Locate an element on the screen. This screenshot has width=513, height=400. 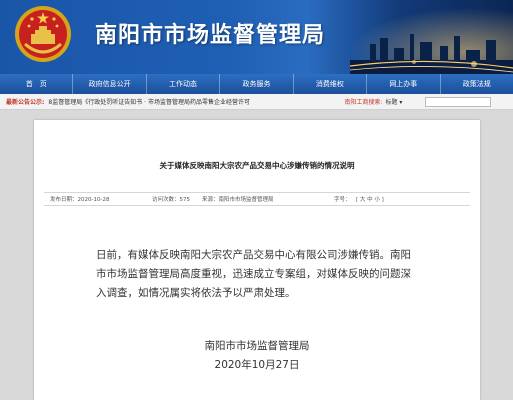
site-title: 南阳市市场监督管理局 is located at coordinates (210, 35).